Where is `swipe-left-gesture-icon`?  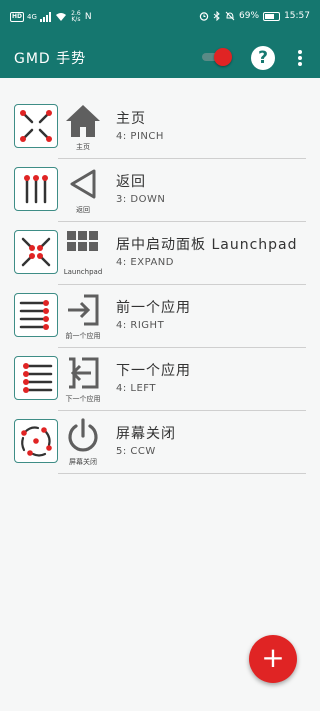 swipe-left-gesture-icon is located at coordinates (36, 378).